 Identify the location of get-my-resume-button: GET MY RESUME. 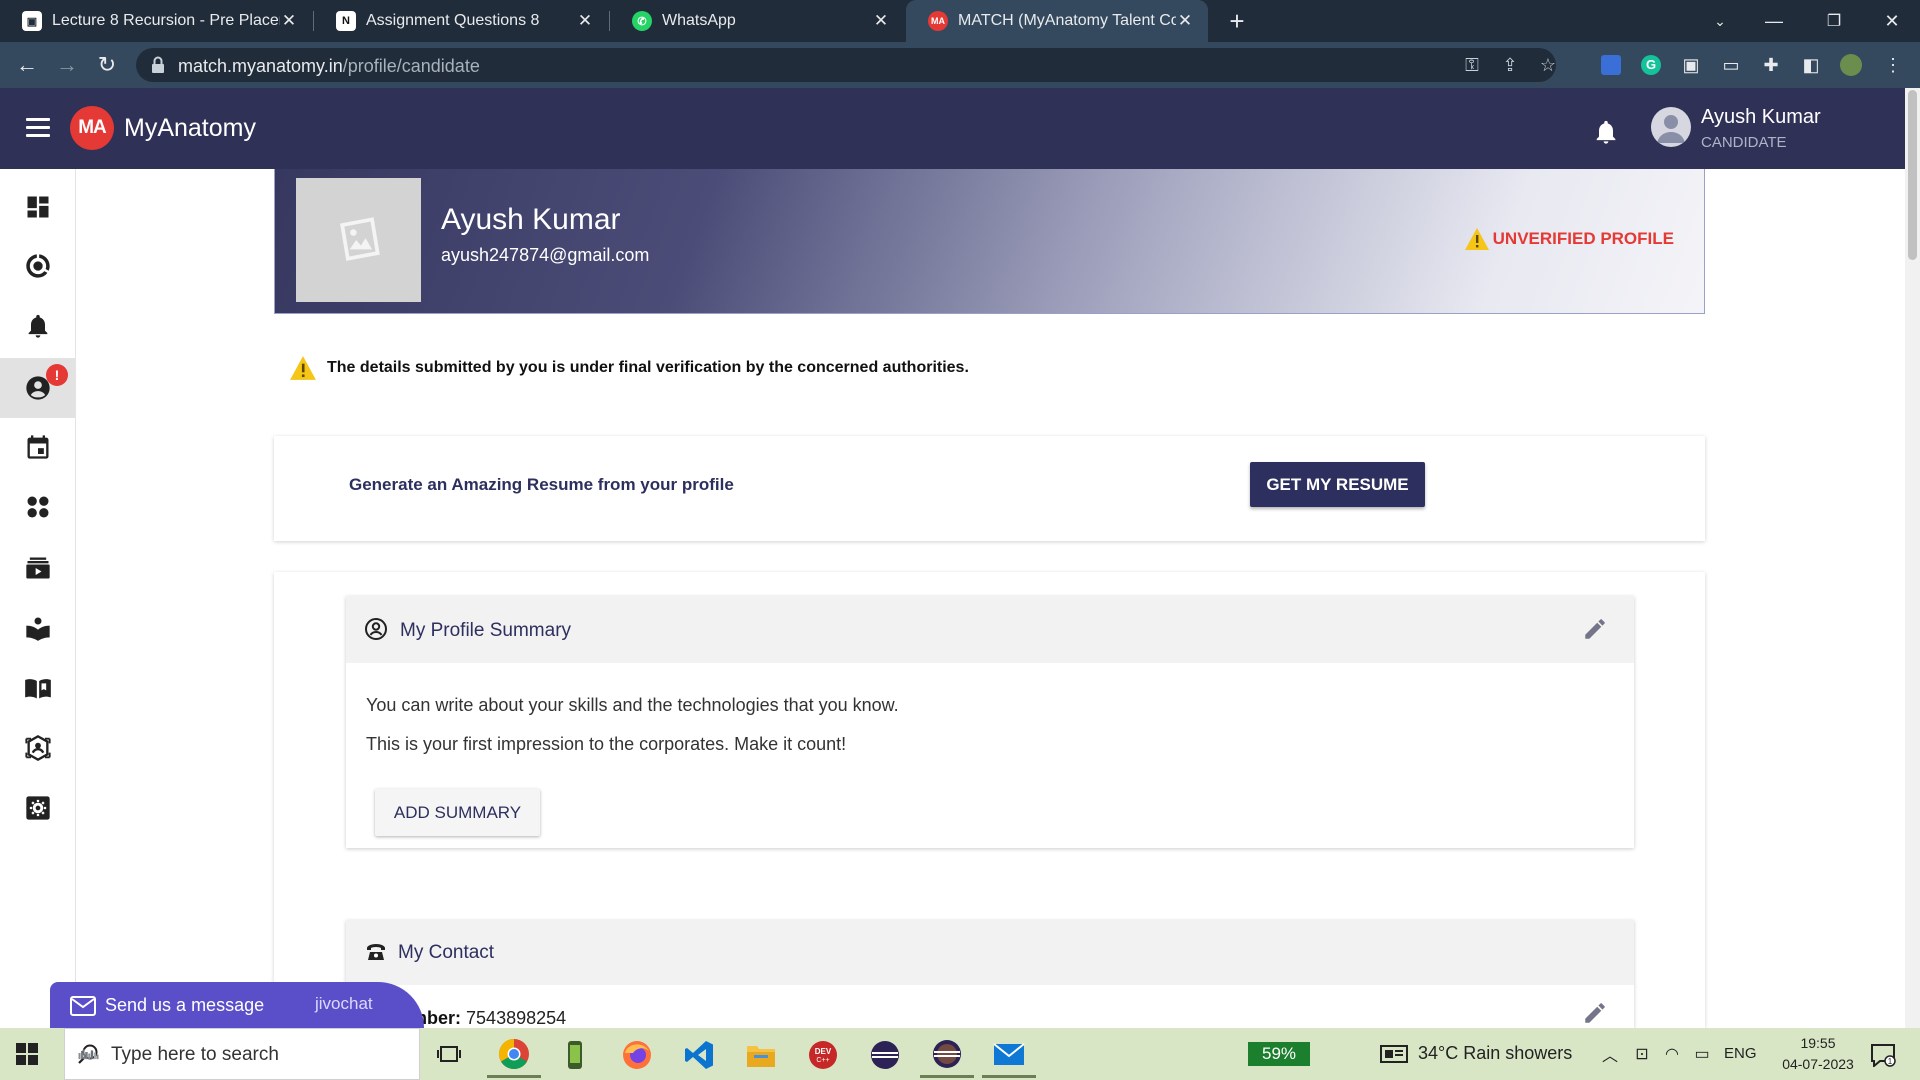
(1337, 484).